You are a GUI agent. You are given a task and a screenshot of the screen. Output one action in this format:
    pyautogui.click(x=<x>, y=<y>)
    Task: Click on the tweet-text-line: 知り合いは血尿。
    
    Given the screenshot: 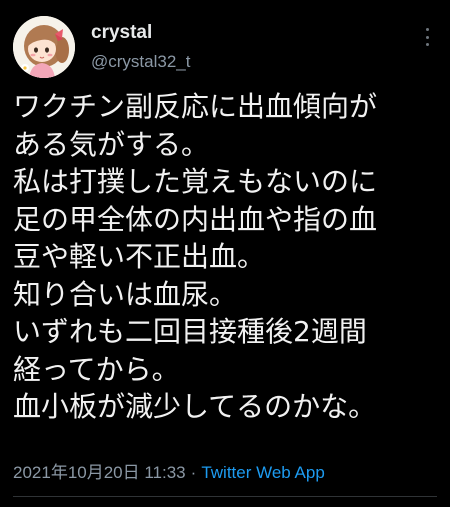 What is the action you would take?
    pyautogui.click(x=125, y=294)
    